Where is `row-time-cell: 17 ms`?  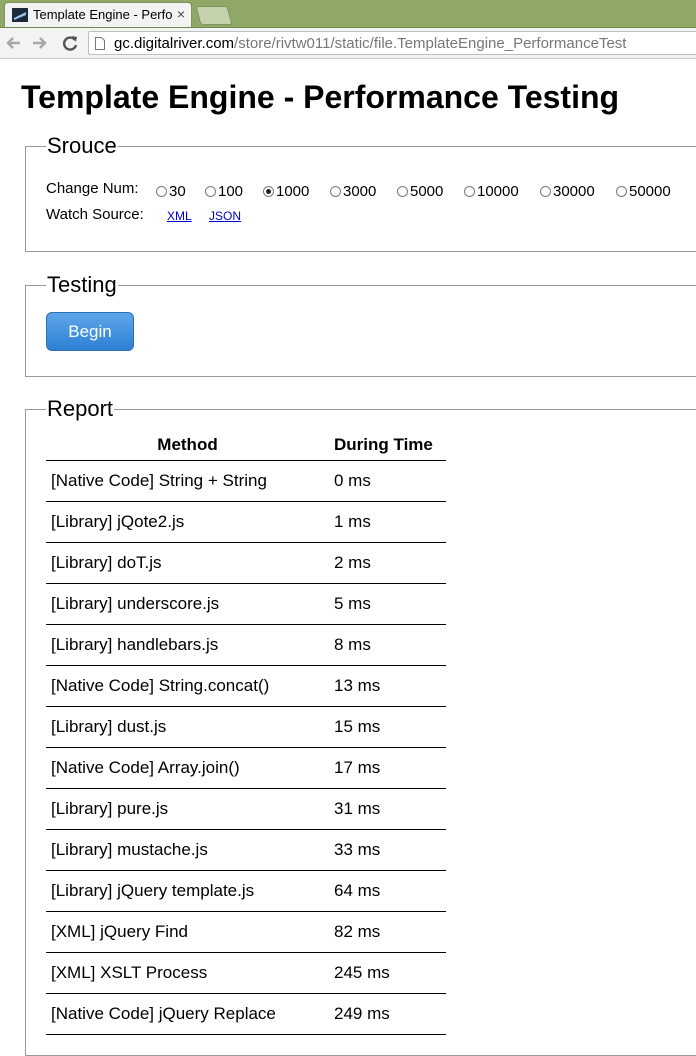 row-time-cell: 17 ms is located at coordinates (387, 768).